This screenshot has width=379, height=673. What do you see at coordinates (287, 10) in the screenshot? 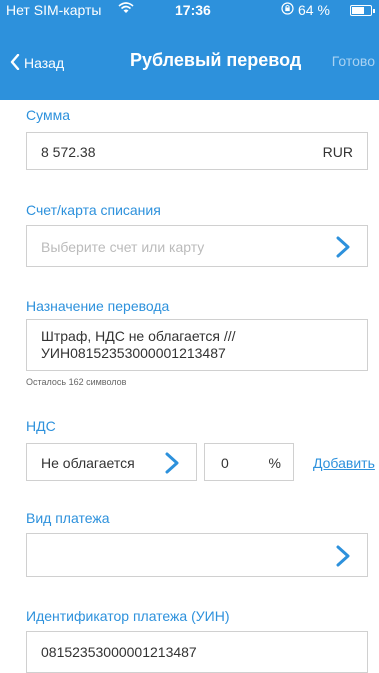
I see `orientation-lock-icon` at bounding box center [287, 10].